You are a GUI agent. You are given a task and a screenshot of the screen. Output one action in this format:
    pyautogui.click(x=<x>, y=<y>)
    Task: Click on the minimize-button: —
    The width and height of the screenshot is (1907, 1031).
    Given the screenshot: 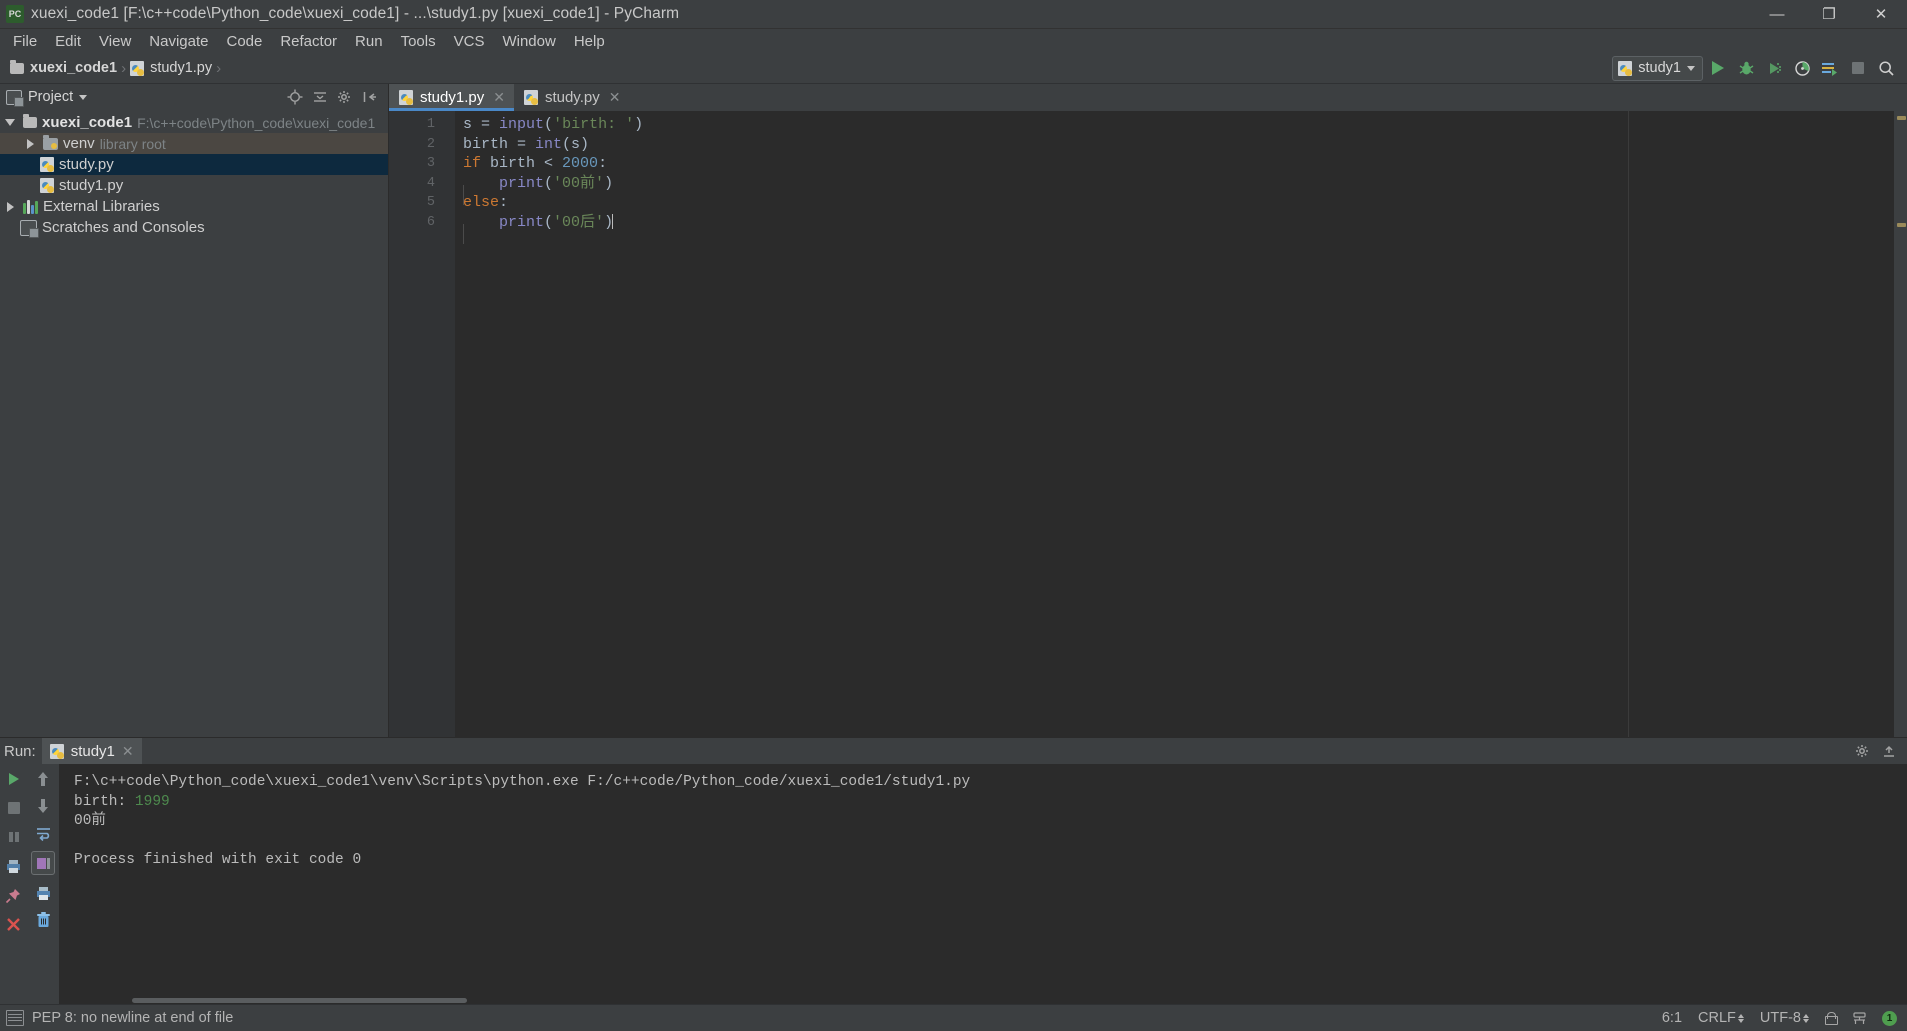 What is the action you would take?
    pyautogui.click(x=1777, y=14)
    